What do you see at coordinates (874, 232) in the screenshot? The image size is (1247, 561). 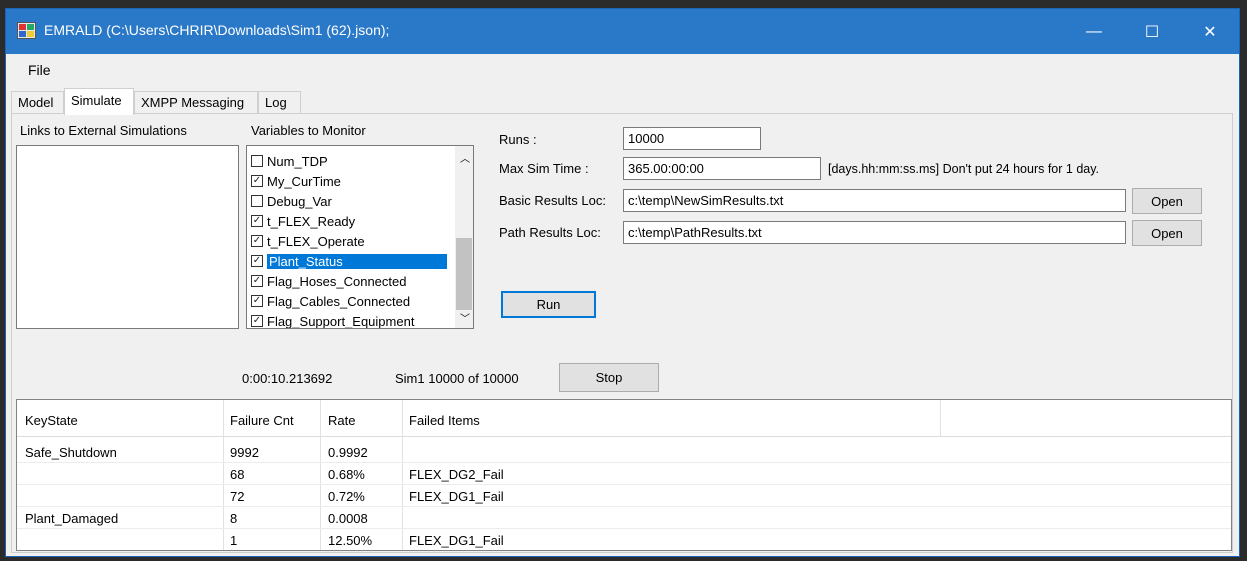 I see `path-results-loc-input: c:\temp\PathResults.txt` at bounding box center [874, 232].